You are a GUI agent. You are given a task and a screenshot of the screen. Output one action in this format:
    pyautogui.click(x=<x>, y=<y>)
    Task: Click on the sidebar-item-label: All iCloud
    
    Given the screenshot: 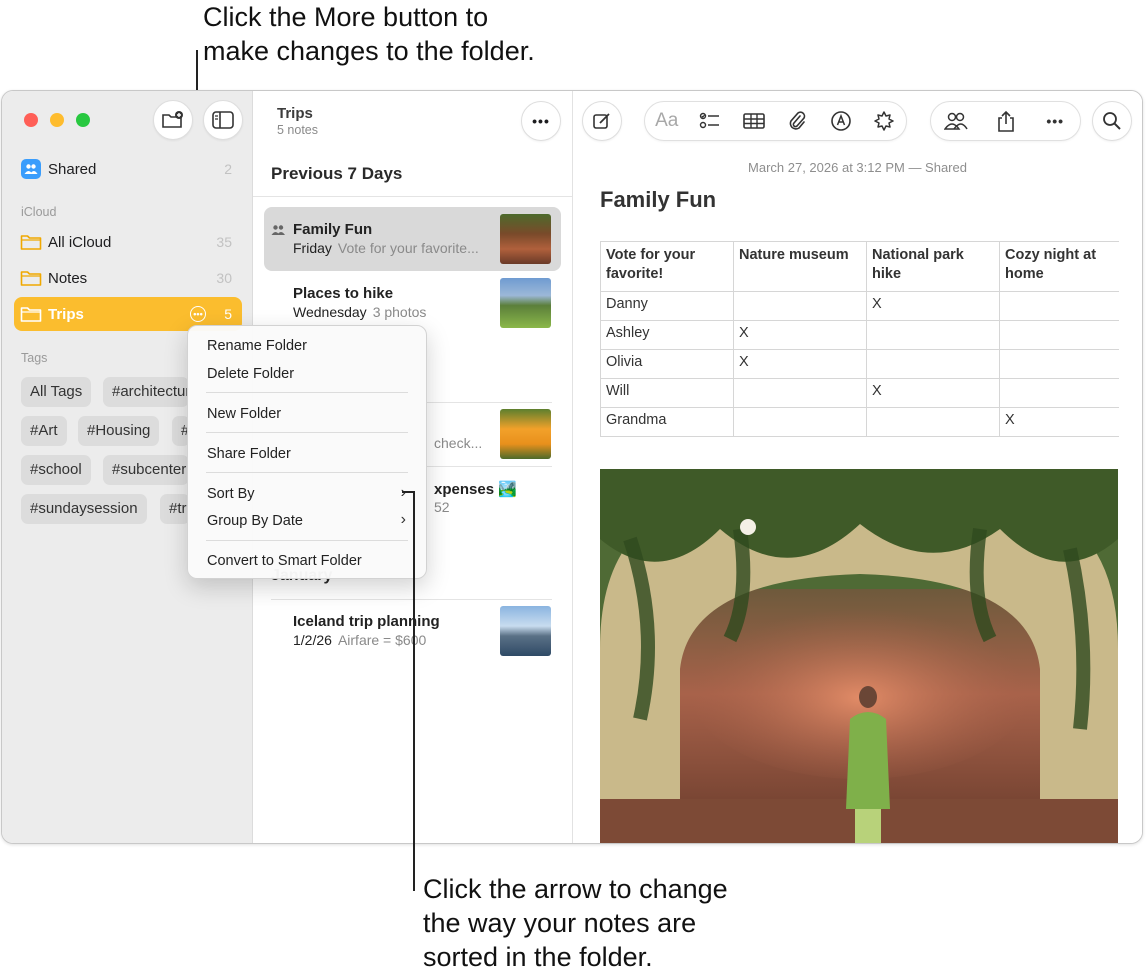 What is the action you would take?
    pyautogui.click(x=80, y=242)
    